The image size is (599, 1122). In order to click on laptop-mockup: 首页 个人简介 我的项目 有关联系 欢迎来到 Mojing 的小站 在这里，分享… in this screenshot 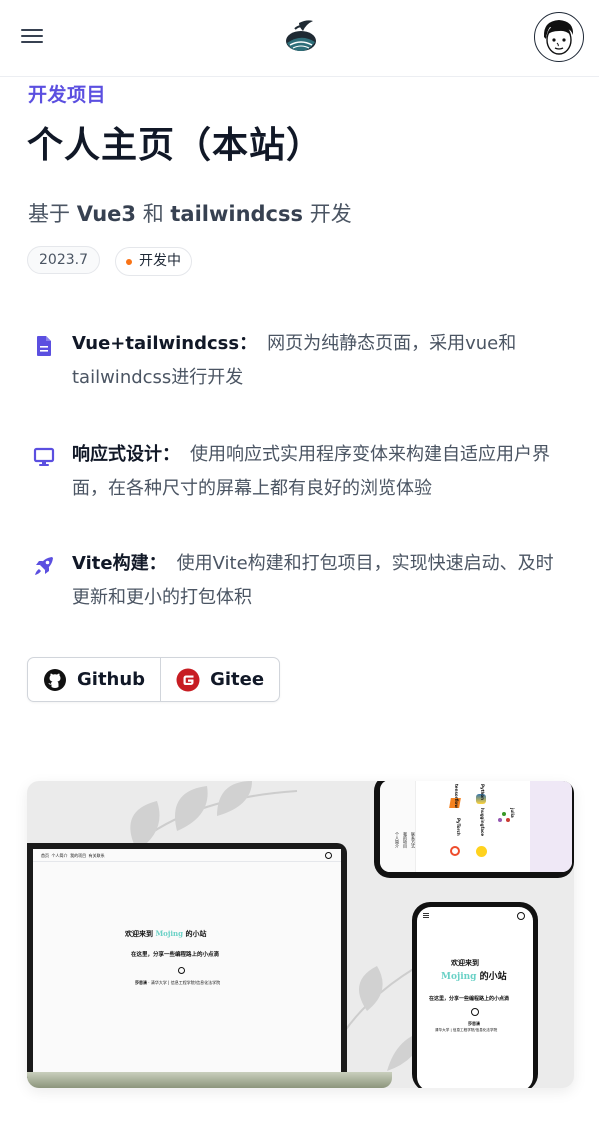, I will do `click(187, 960)`.